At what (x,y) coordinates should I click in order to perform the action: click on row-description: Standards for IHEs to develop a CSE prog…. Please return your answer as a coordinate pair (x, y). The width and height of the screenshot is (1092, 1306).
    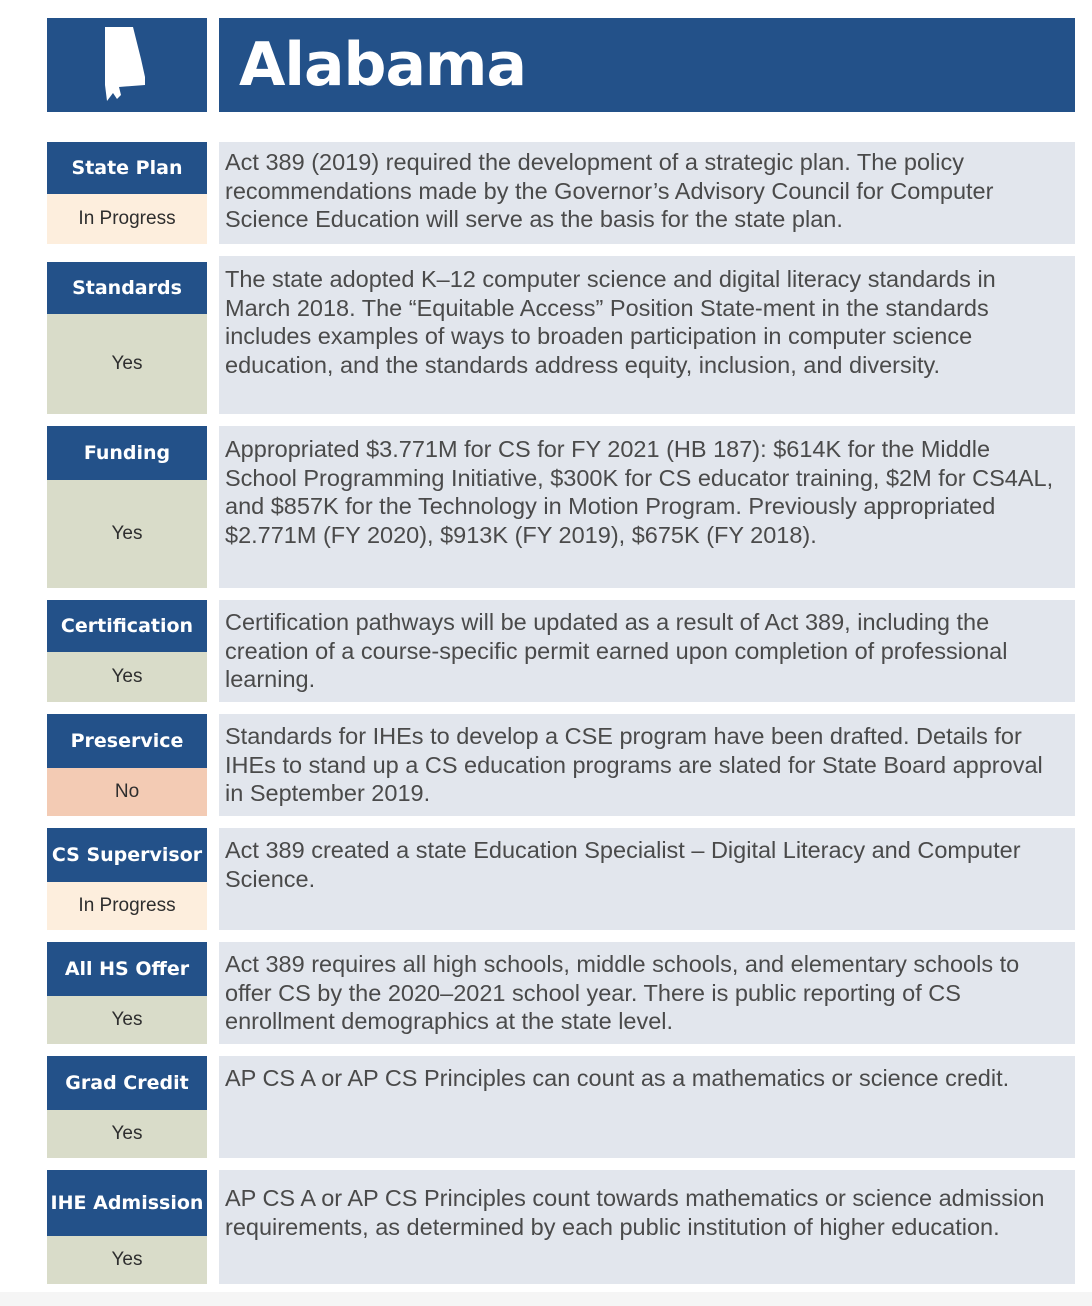
    Looking at the image, I should click on (634, 765).